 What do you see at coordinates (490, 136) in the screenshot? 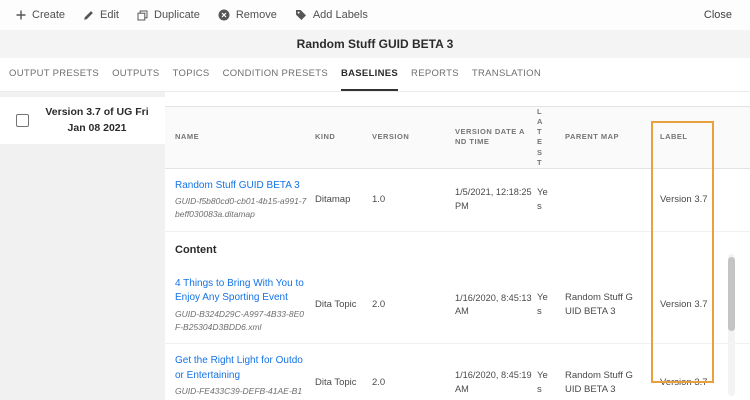
I see `column-header-version-date: VERSION DATE AND TIME` at bounding box center [490, 136].